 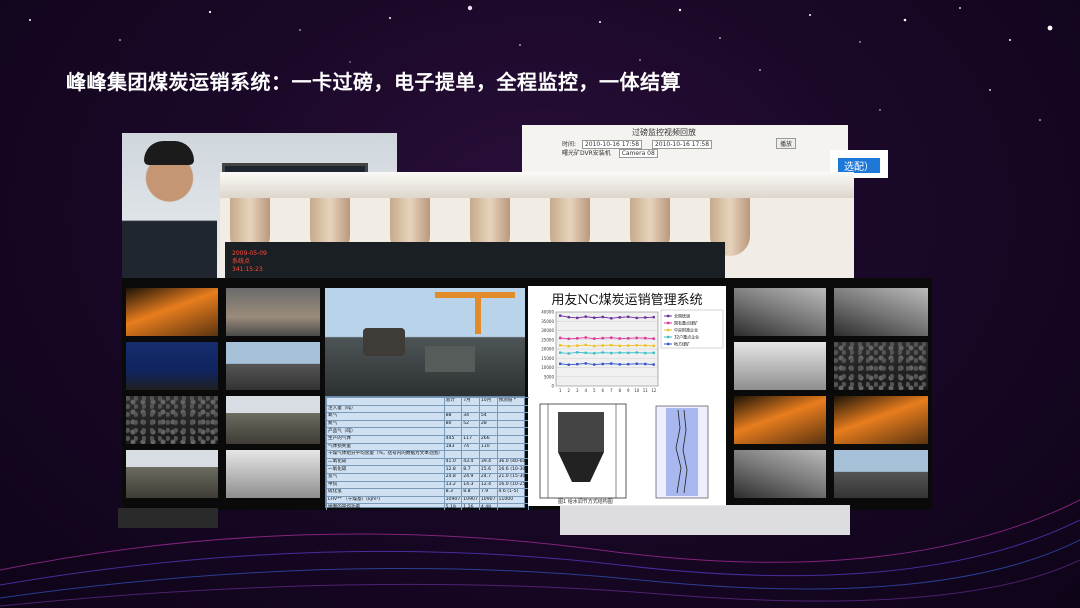 What do you see at coordinates (577, 390) in the screenshot?
I see `x-tick-label: 3` at bounding box center [577, 390].